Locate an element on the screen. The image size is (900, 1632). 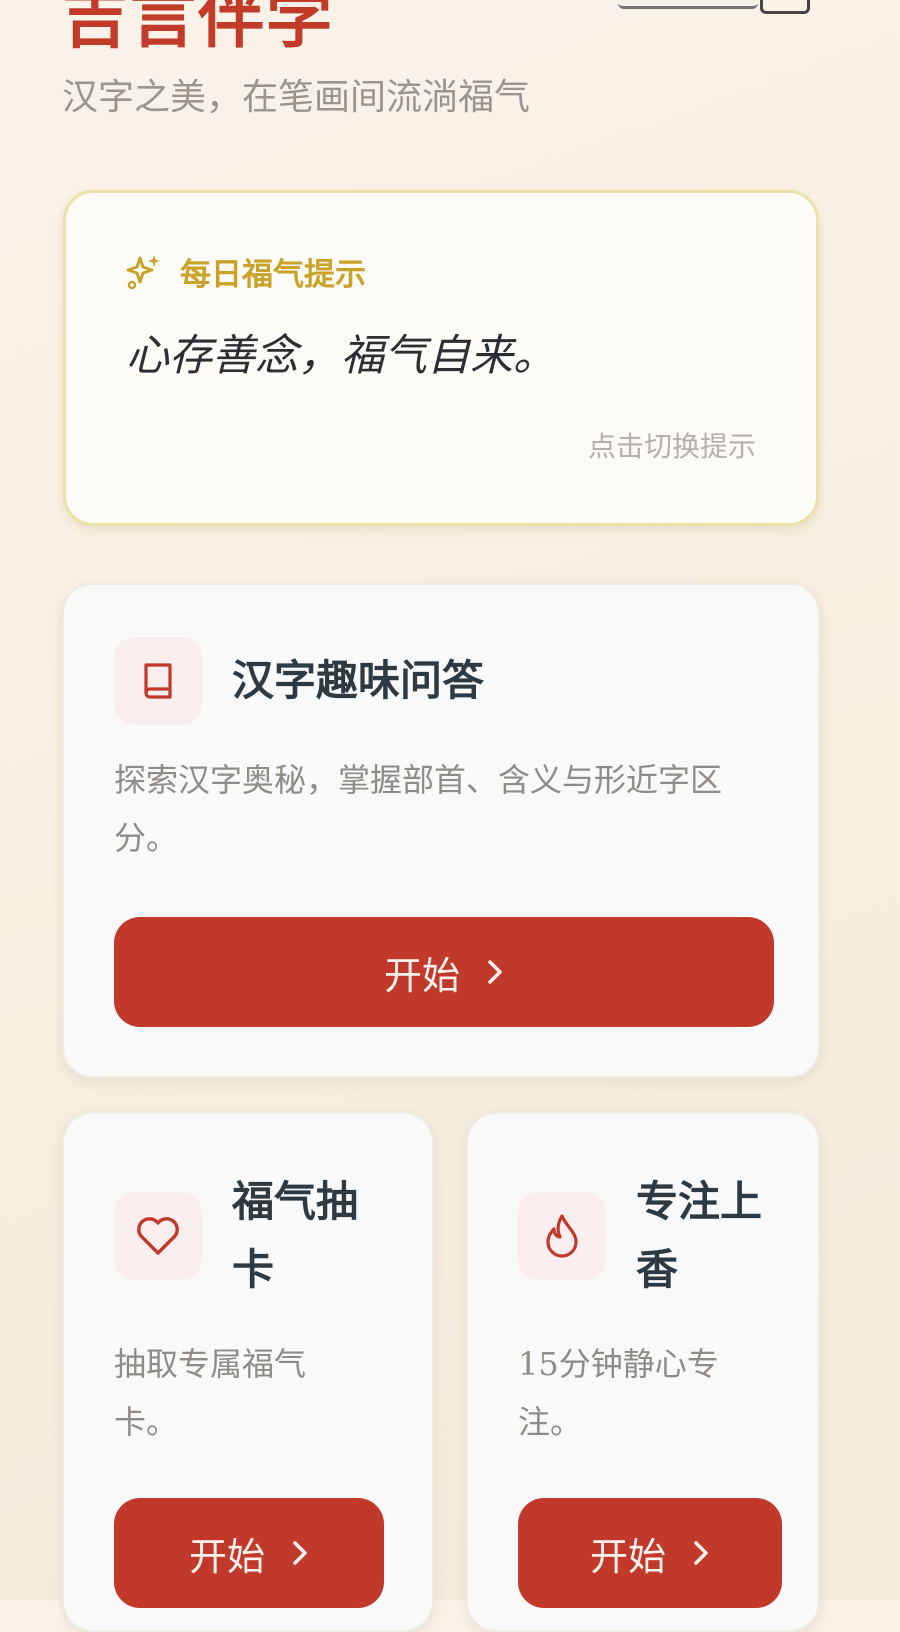
daily-tip-quote: 心存善念，福气自来。 is located at coordinates (341, 356).